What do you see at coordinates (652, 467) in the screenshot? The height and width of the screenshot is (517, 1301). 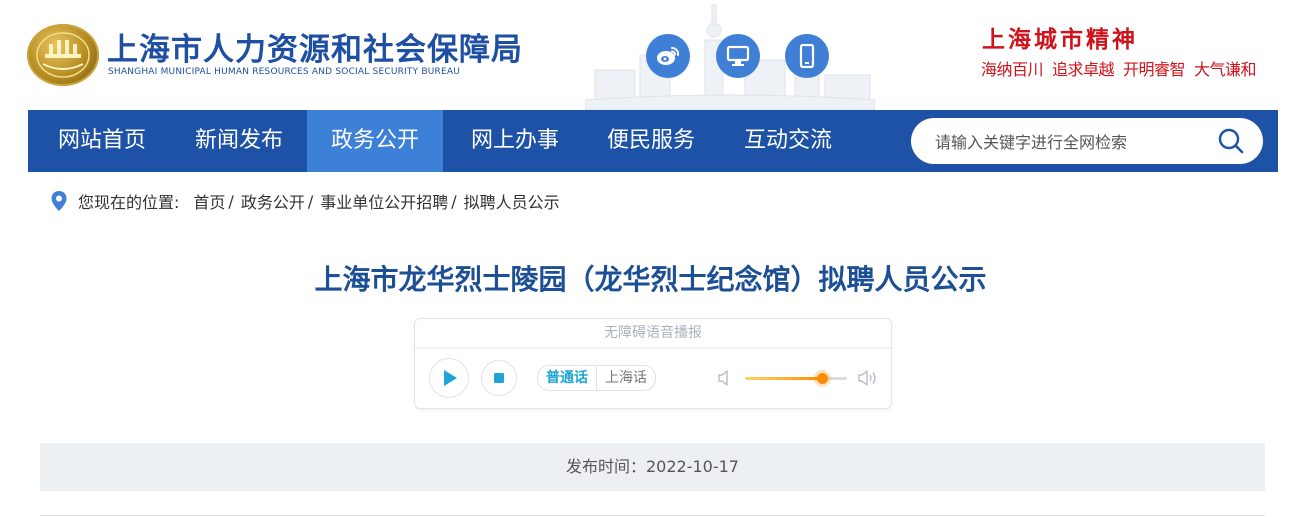 I see `publish-time: 发布时间：2022-10-17` at bounding box center [652, 467].